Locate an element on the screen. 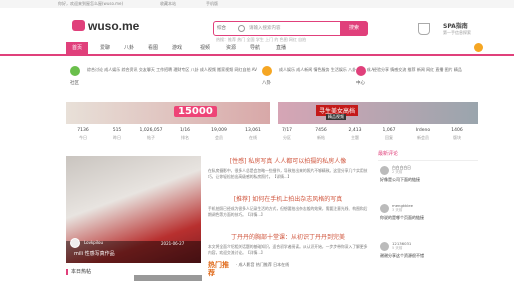  stat-item: 1/16 排名 is located at coordinates (185, 134).